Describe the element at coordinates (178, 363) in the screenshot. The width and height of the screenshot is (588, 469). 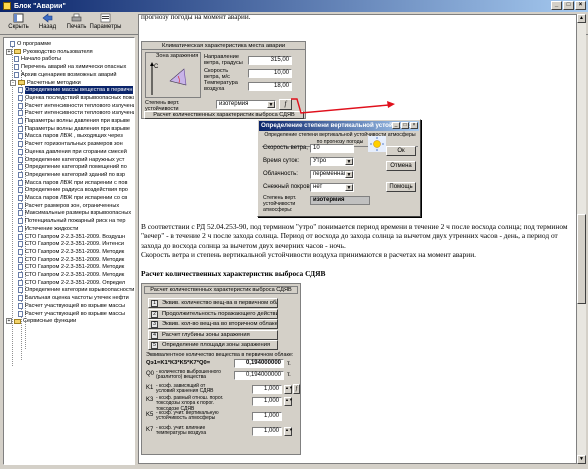
I see `formula-text: Qэ1=K1*K3*K5*K7*Q0=` at that location.